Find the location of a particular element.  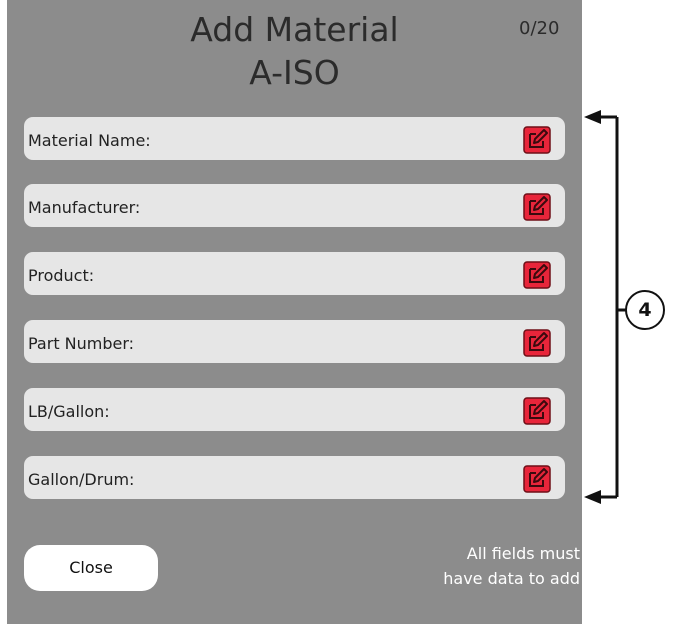

callout-bracket is located at coordinates (605, 307).